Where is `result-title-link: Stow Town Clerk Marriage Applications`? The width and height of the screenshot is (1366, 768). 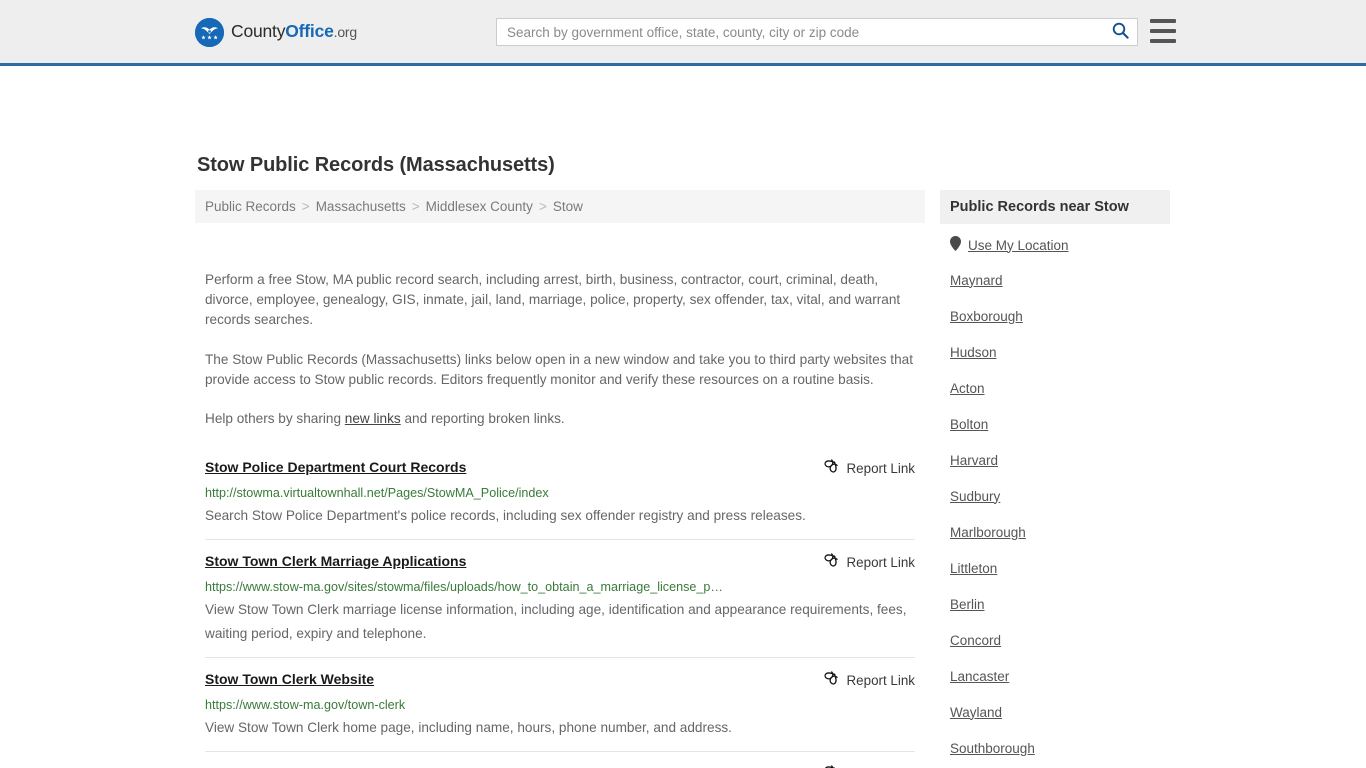
result-title-link: Stow Town Clerk Marriage Applications is located at coordinates (335, 561).